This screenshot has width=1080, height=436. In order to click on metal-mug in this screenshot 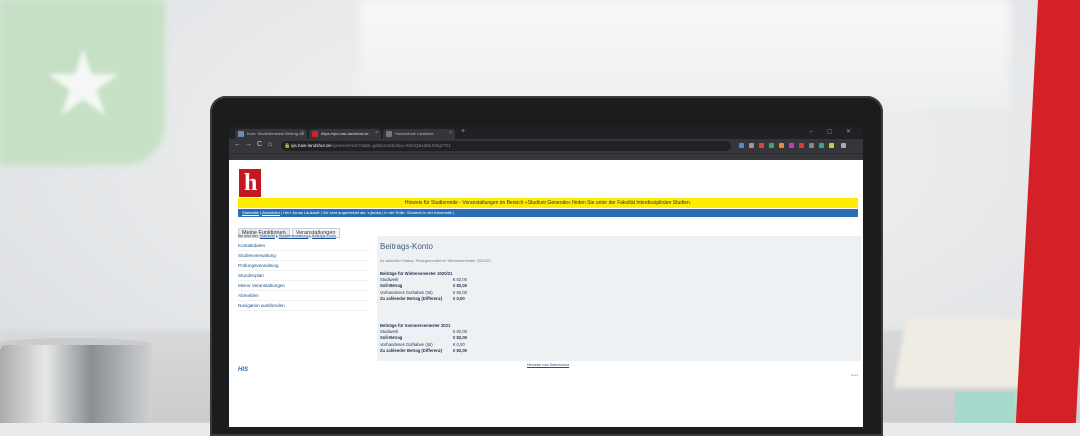, I will do `click(76, 384)`.